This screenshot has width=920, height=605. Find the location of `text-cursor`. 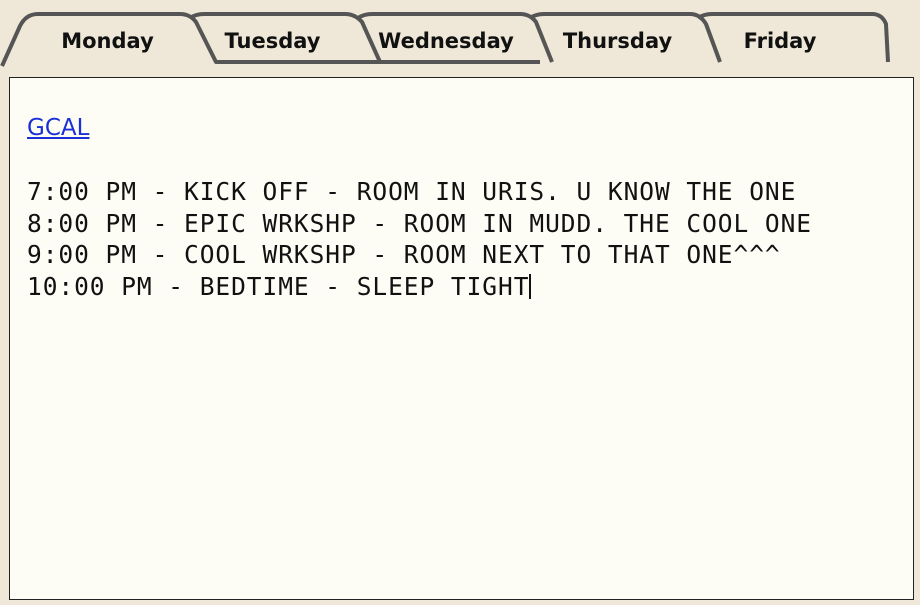

text-cursor is located at coordinates (530, 286).